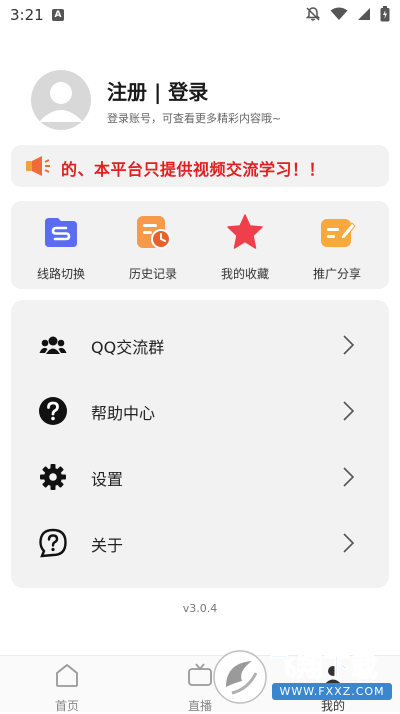 The image size is (400, 714). What do you see at coordinates (53, 543) in the screenshot?
I see `about-icon` at bounding box center [53, 543].